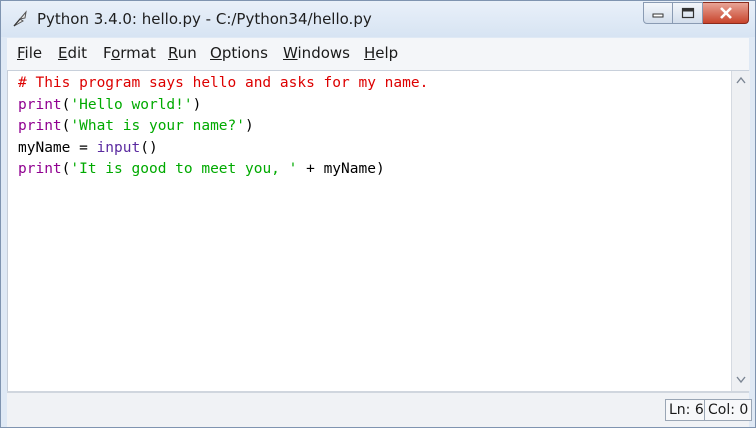 The height and width of the screenshot is (428, 756). I want to click on menu-options-label: ptions, so click(244, 53).